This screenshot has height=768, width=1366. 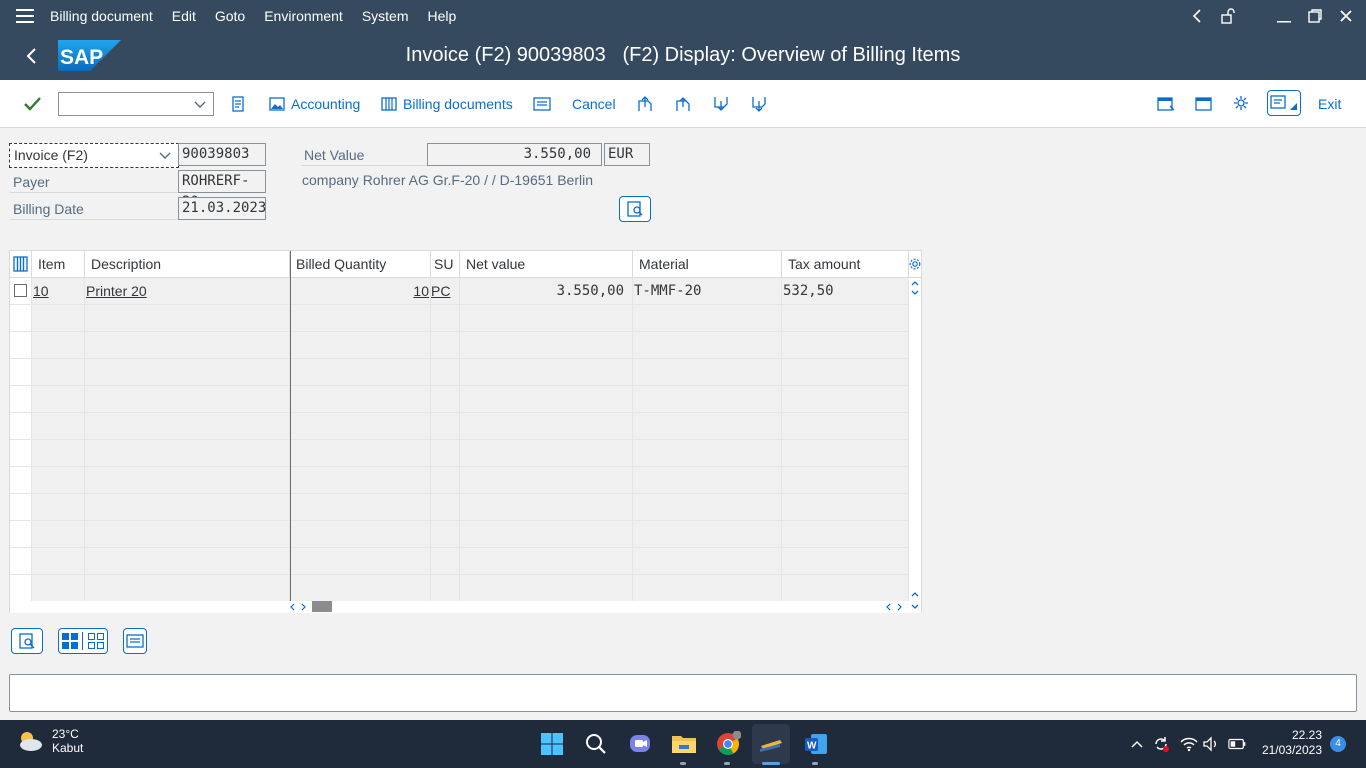 I want to click on column-header-tax-amount: Tax amount, so click(x=845, y=264).